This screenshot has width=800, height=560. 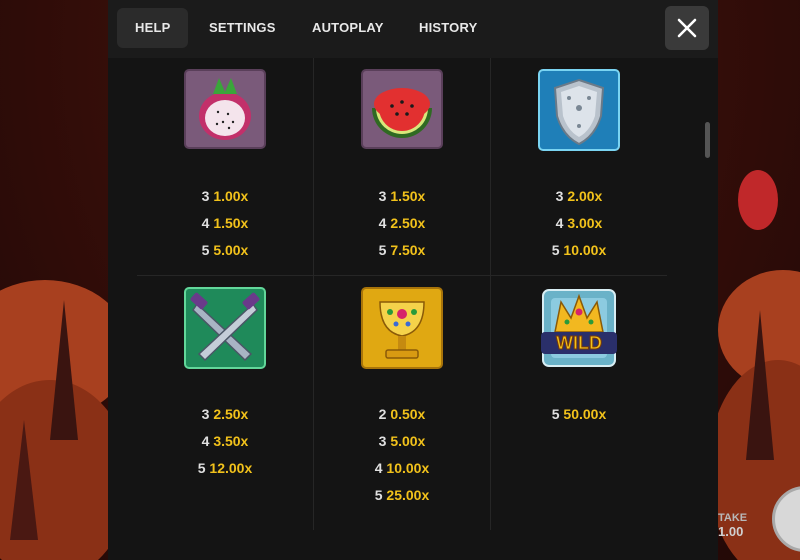 I want to click on paytable-cell-watermelon: 3 1.50x 4 2.50x 5 7.50x, so click(x=402, y=167).